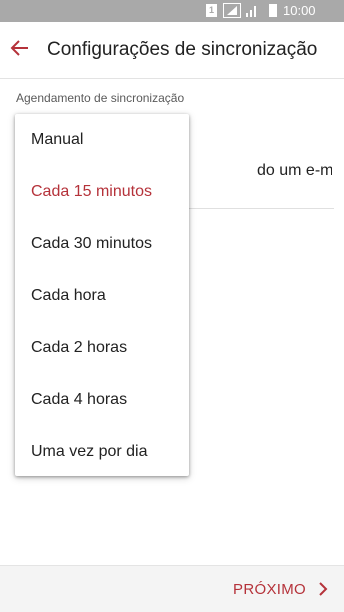 The width and height of the screenshot is (344, 612). I want to click on clock: 10:00, so click(299, 10).